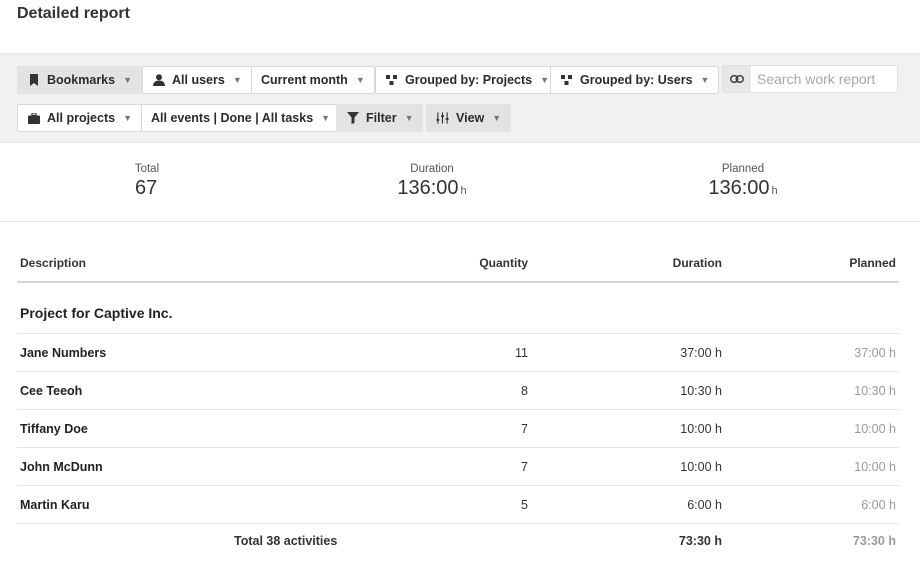 This screenshot has width=920, height=570. I want to click on table-row: Martin Karu 5 6:00 h 6:00 h, so click(458, 505).